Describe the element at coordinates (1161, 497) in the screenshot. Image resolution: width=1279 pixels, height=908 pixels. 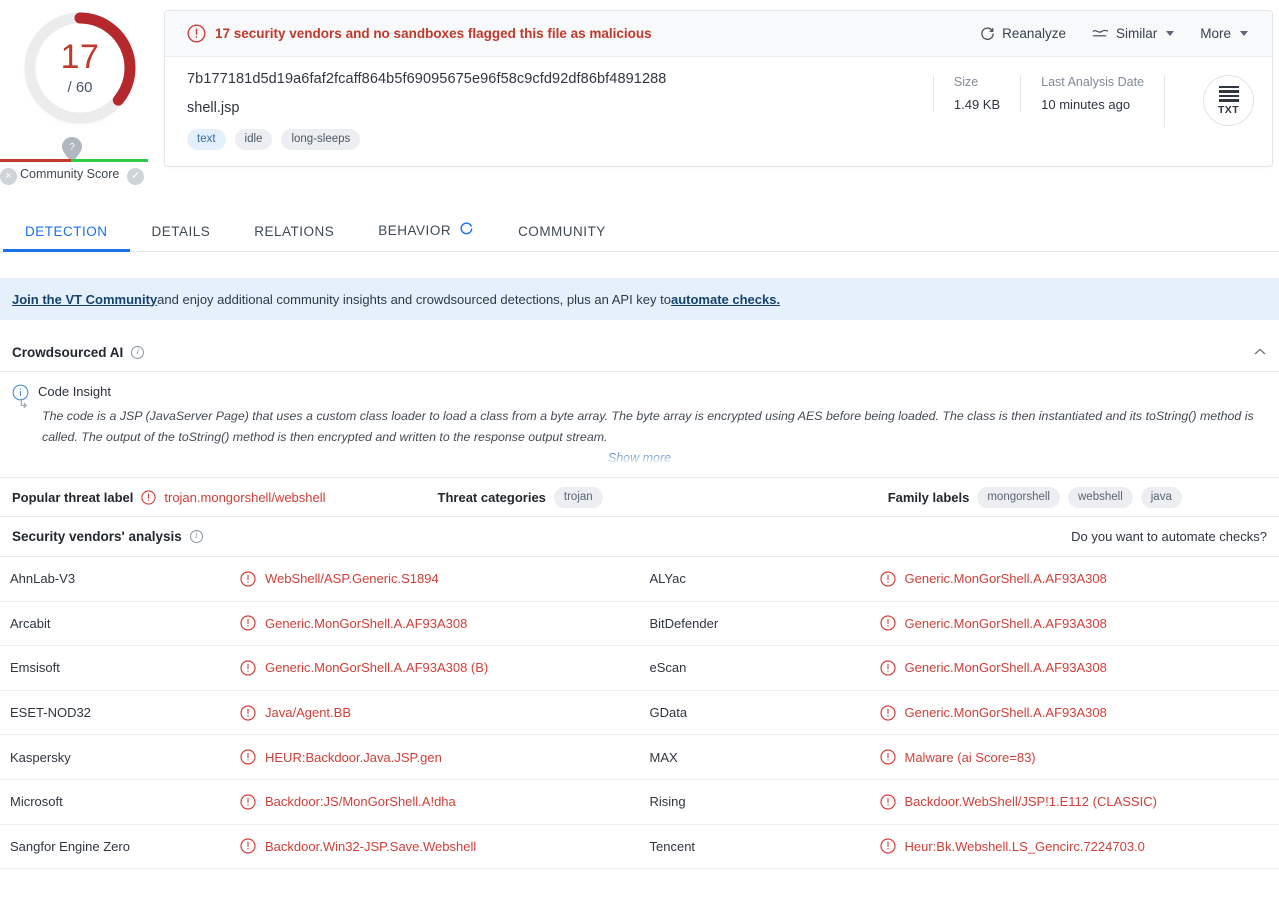
I see `family-label-pill: java` at that location.